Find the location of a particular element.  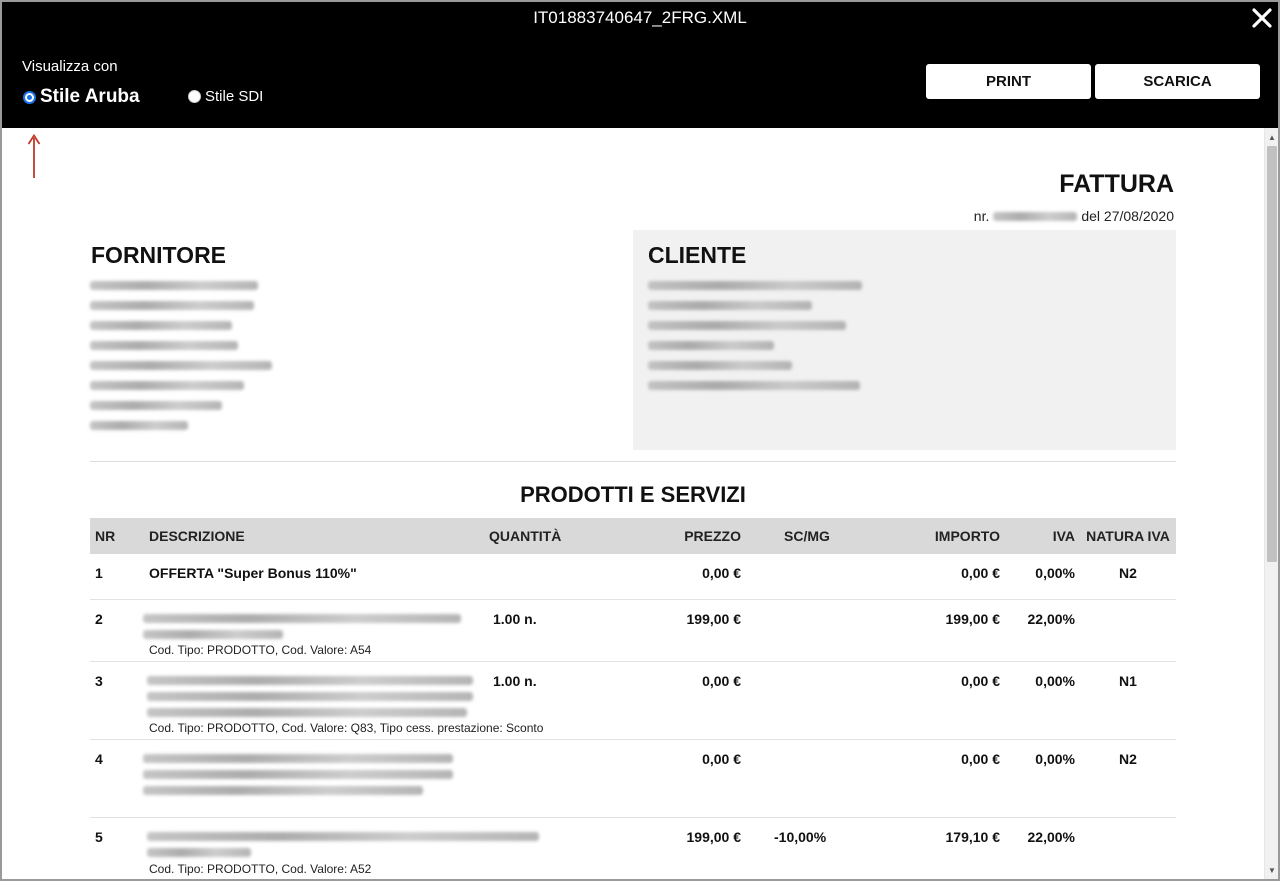

col-descrizione: DESCRIZIONE is located at coordinates (197, 536).